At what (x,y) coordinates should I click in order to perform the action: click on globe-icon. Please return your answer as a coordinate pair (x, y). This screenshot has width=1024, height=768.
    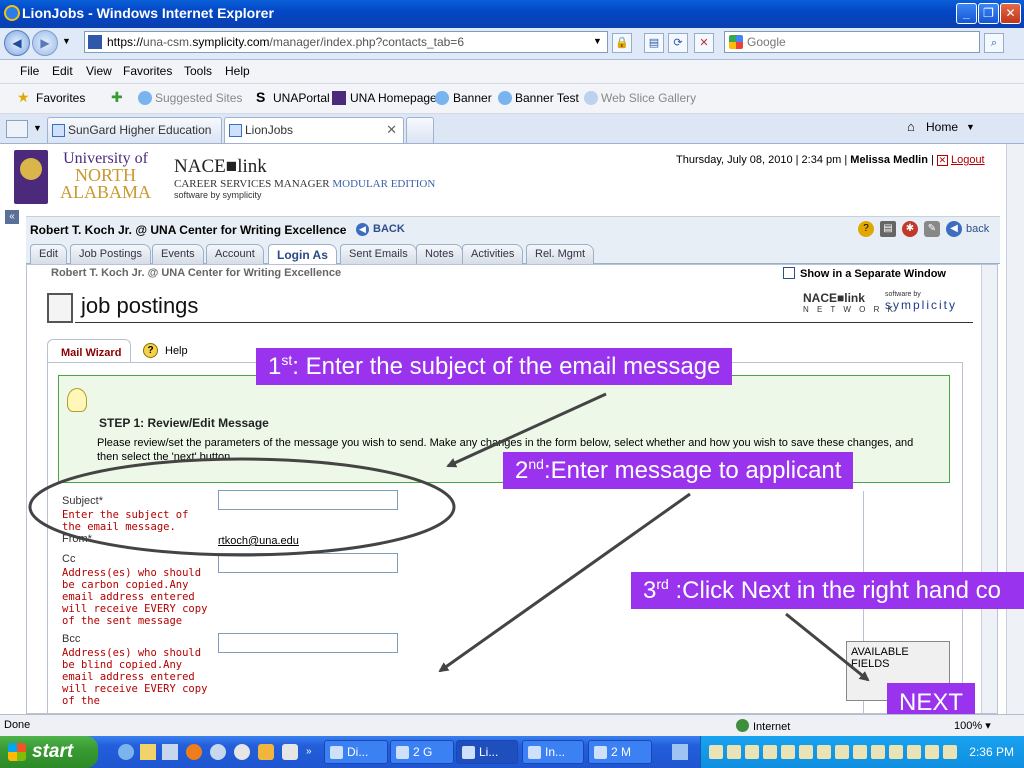
    Looking at the image, I should click on (742, 725).